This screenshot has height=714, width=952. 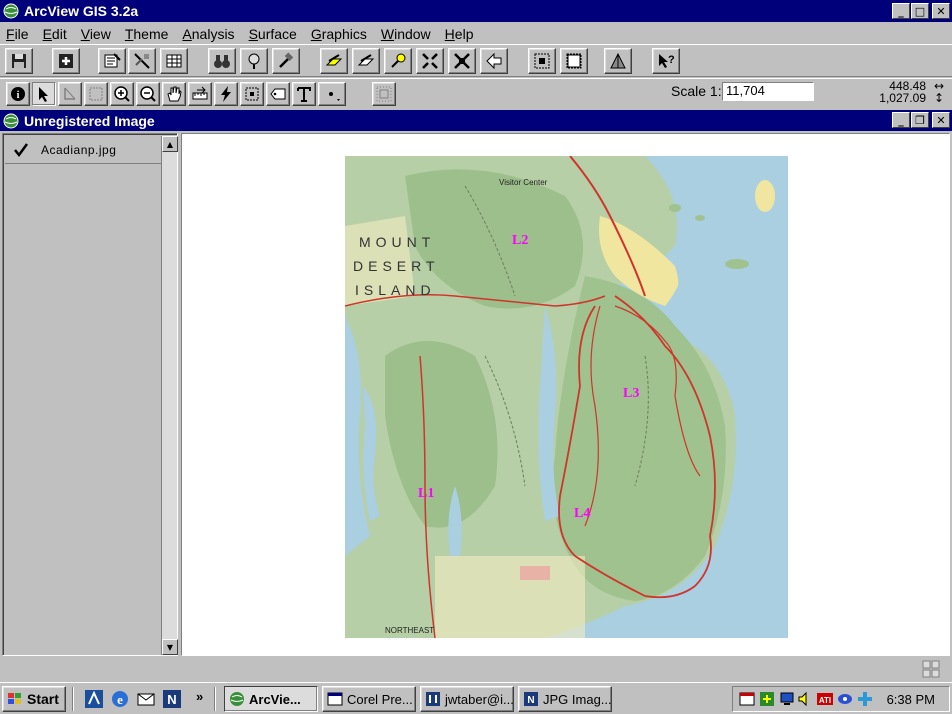 I want to click on theme-properties-button, so click(x=112, y=61).